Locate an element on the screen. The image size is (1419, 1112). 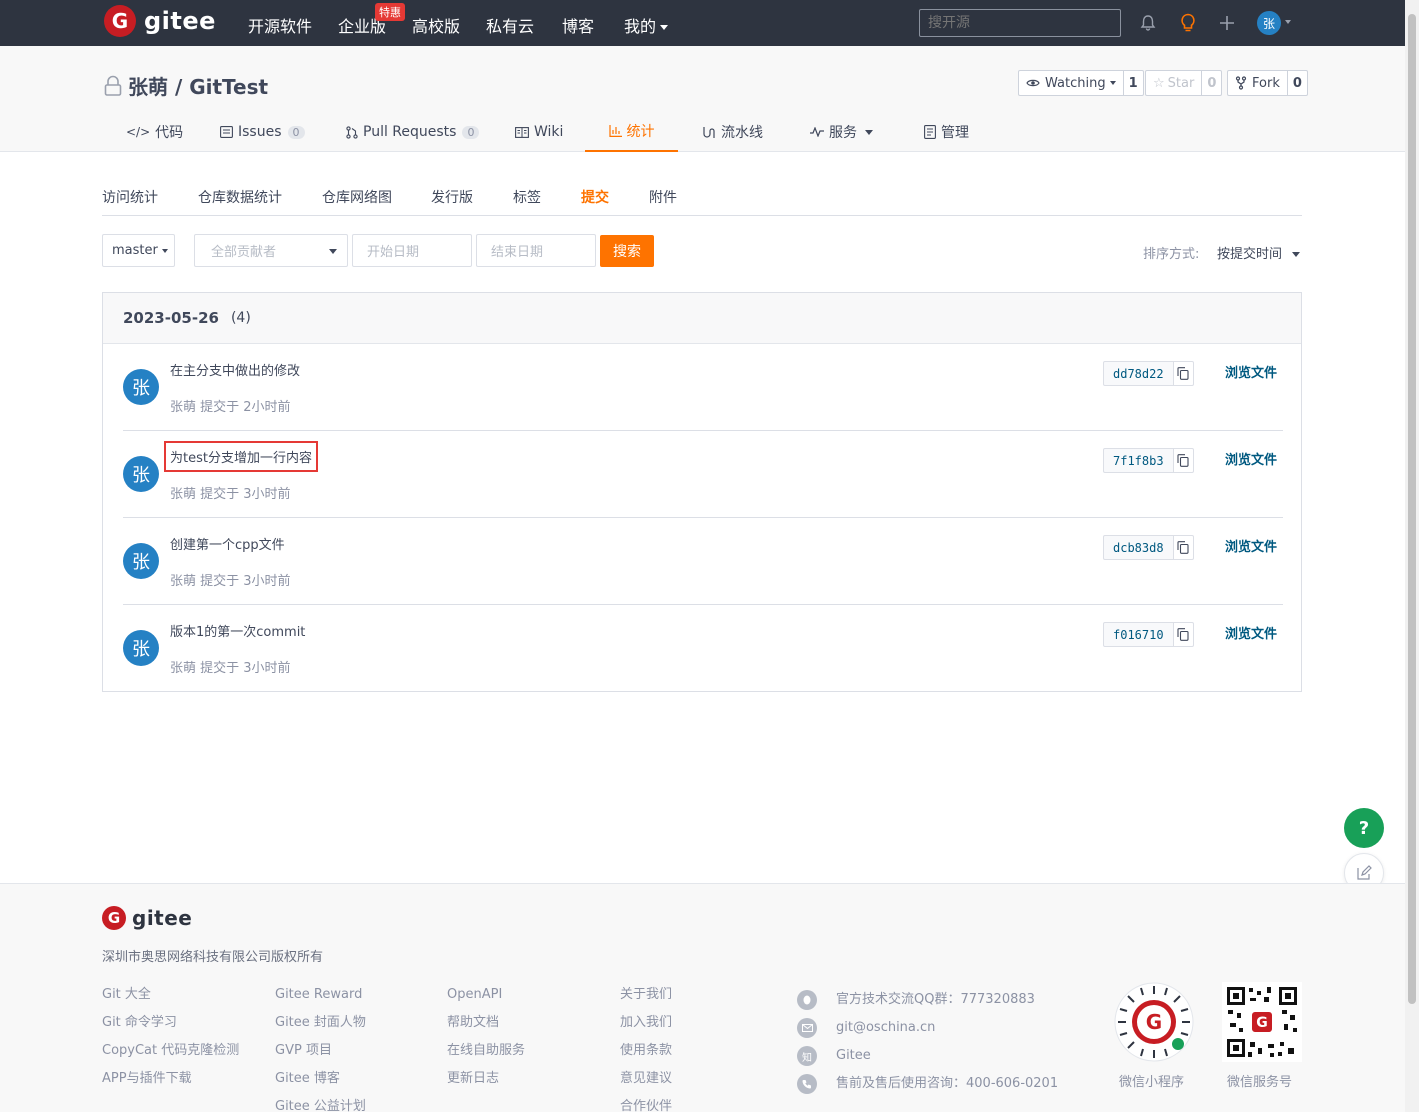
footer-link: 合作伙伴 is located at coordinates (646, 1105).